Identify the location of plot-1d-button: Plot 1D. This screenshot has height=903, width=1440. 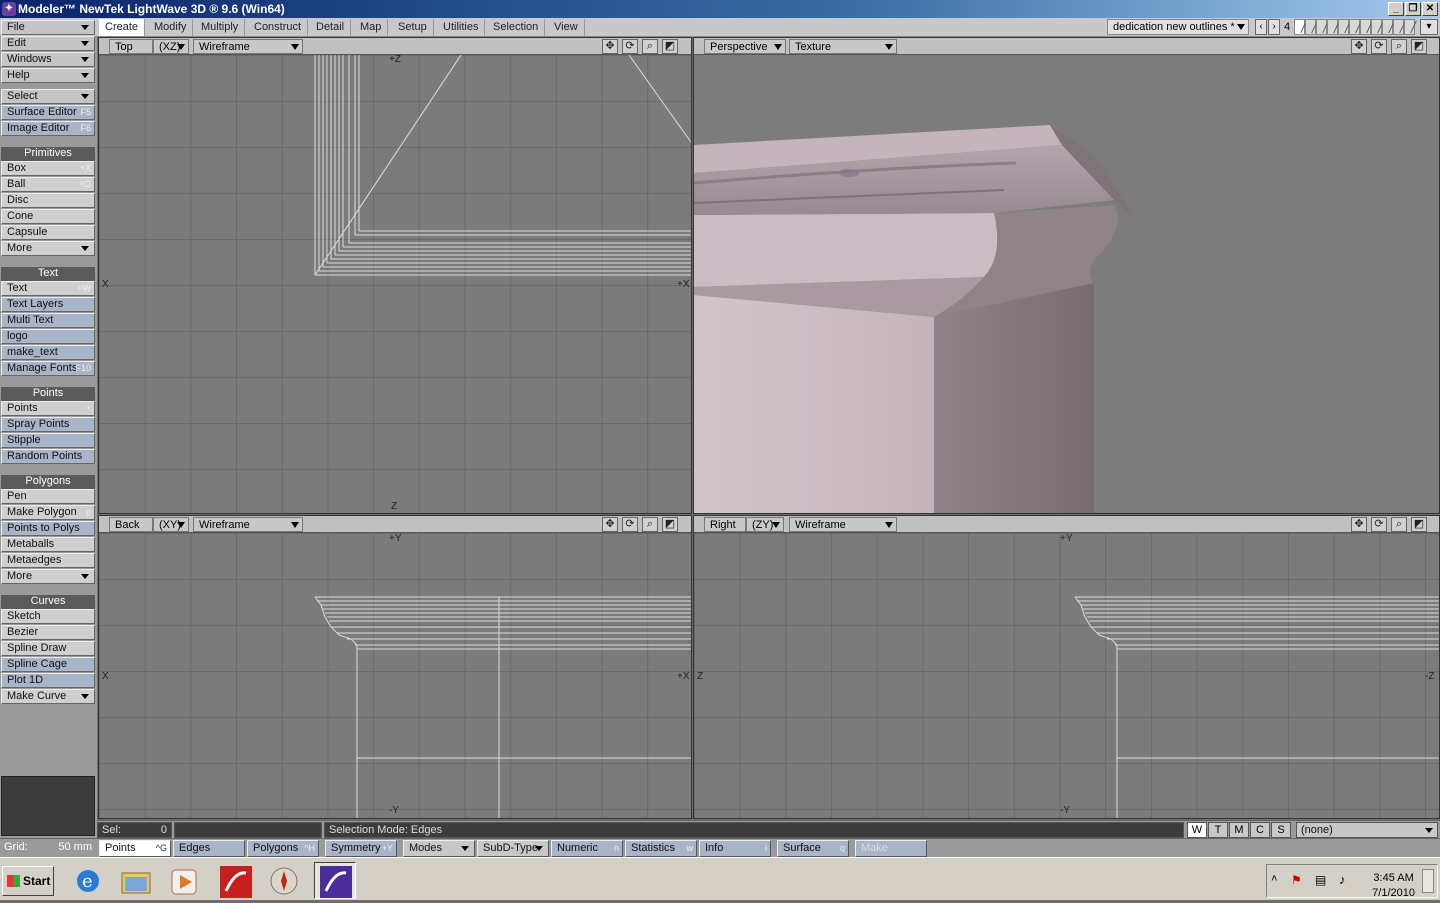
(48, 680).